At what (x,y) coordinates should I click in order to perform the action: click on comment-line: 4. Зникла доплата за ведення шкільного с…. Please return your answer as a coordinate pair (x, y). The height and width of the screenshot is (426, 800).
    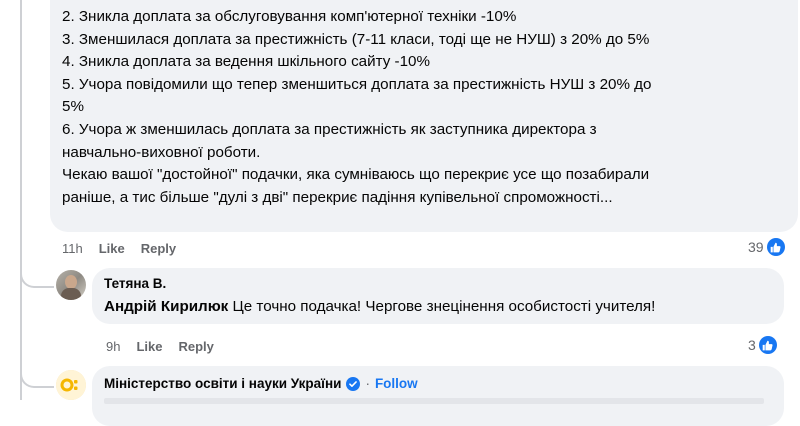
    Looking at the image, I should click on (246, 62).